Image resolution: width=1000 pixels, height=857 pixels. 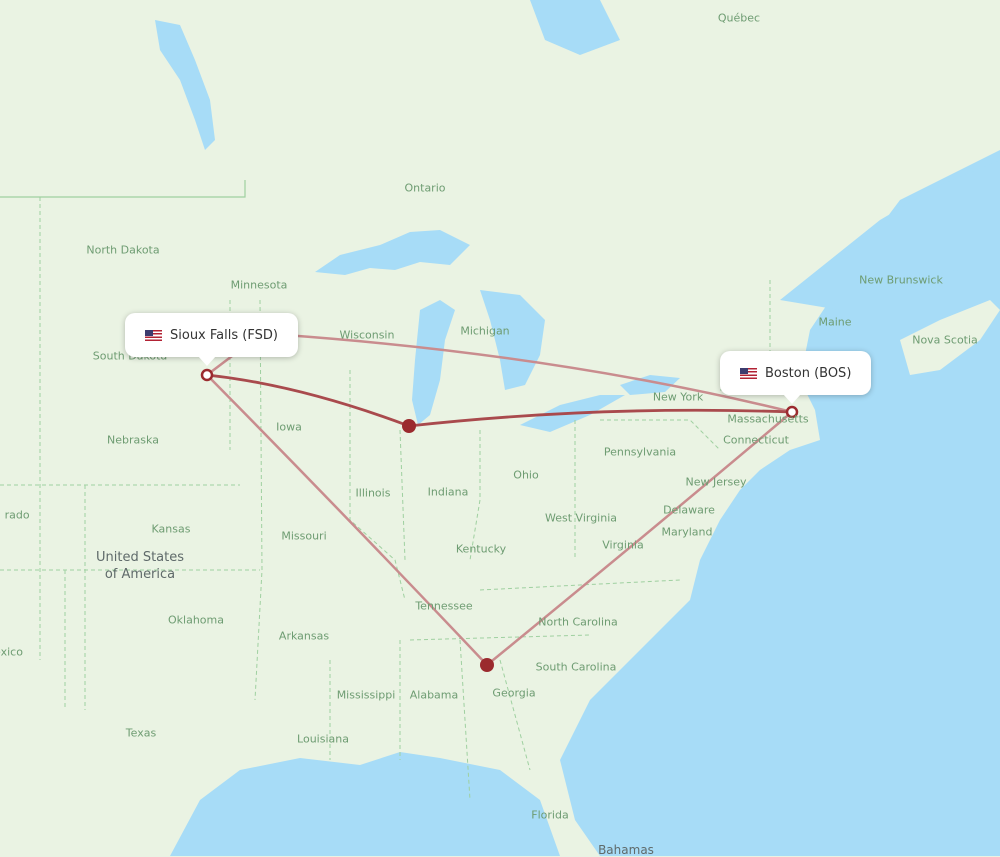 What do you see at coordinates (768, 419) in the screenshot?
I see `region-label: Massachusetts` at bounding box center [768, 419].